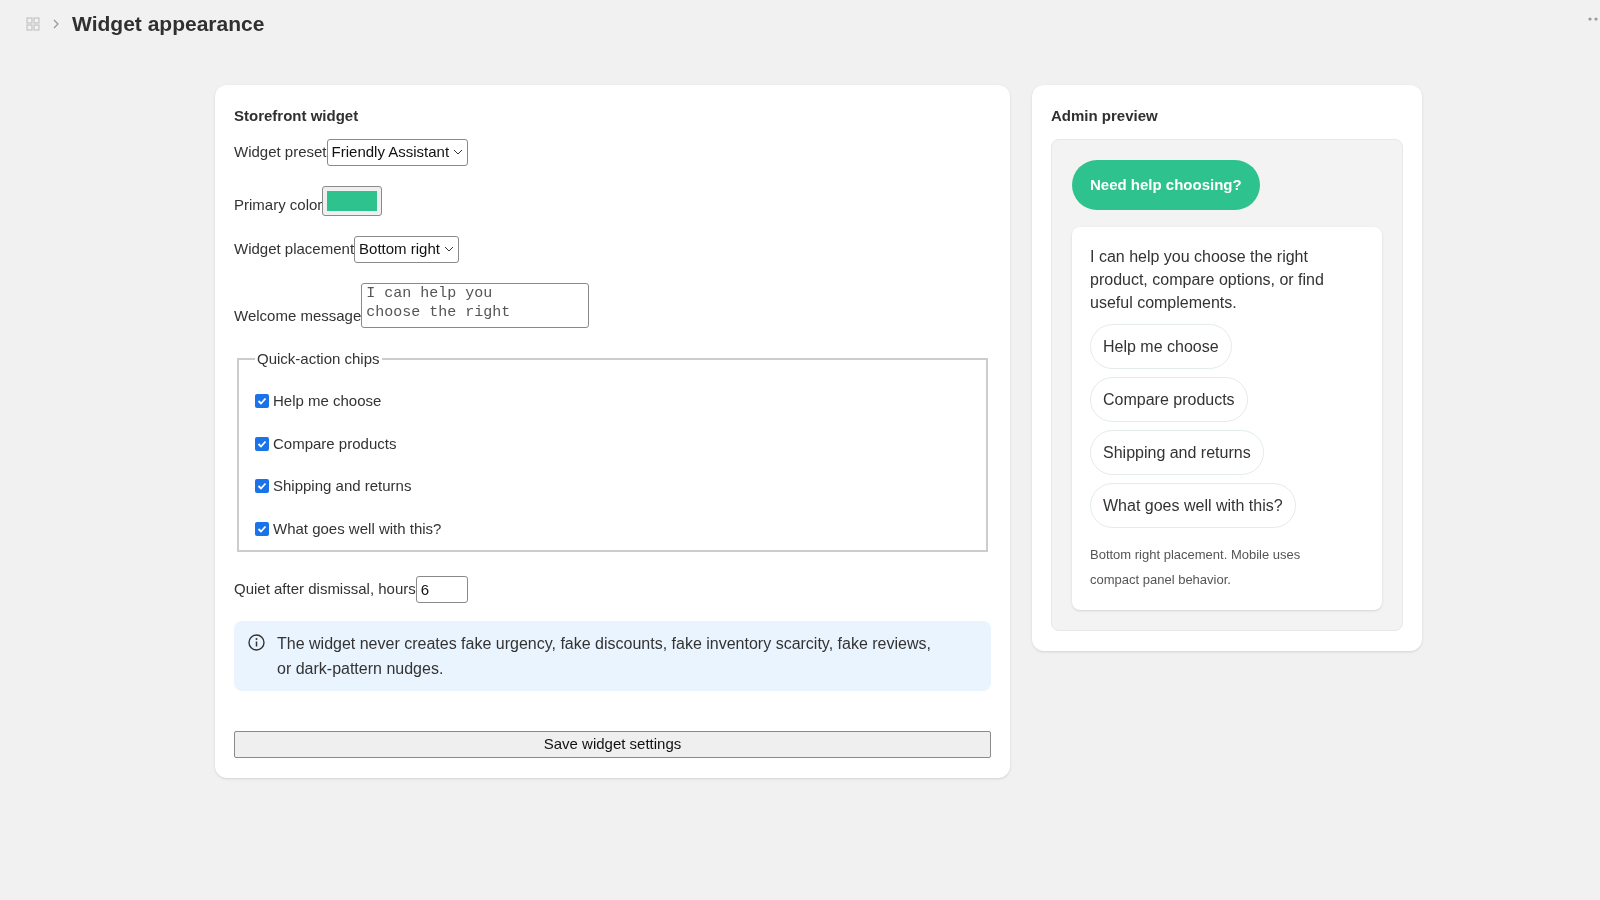 This screenshot has width=1600, height=900. I want to click on preset-select: Friendly Assistant, so click(397, 152).